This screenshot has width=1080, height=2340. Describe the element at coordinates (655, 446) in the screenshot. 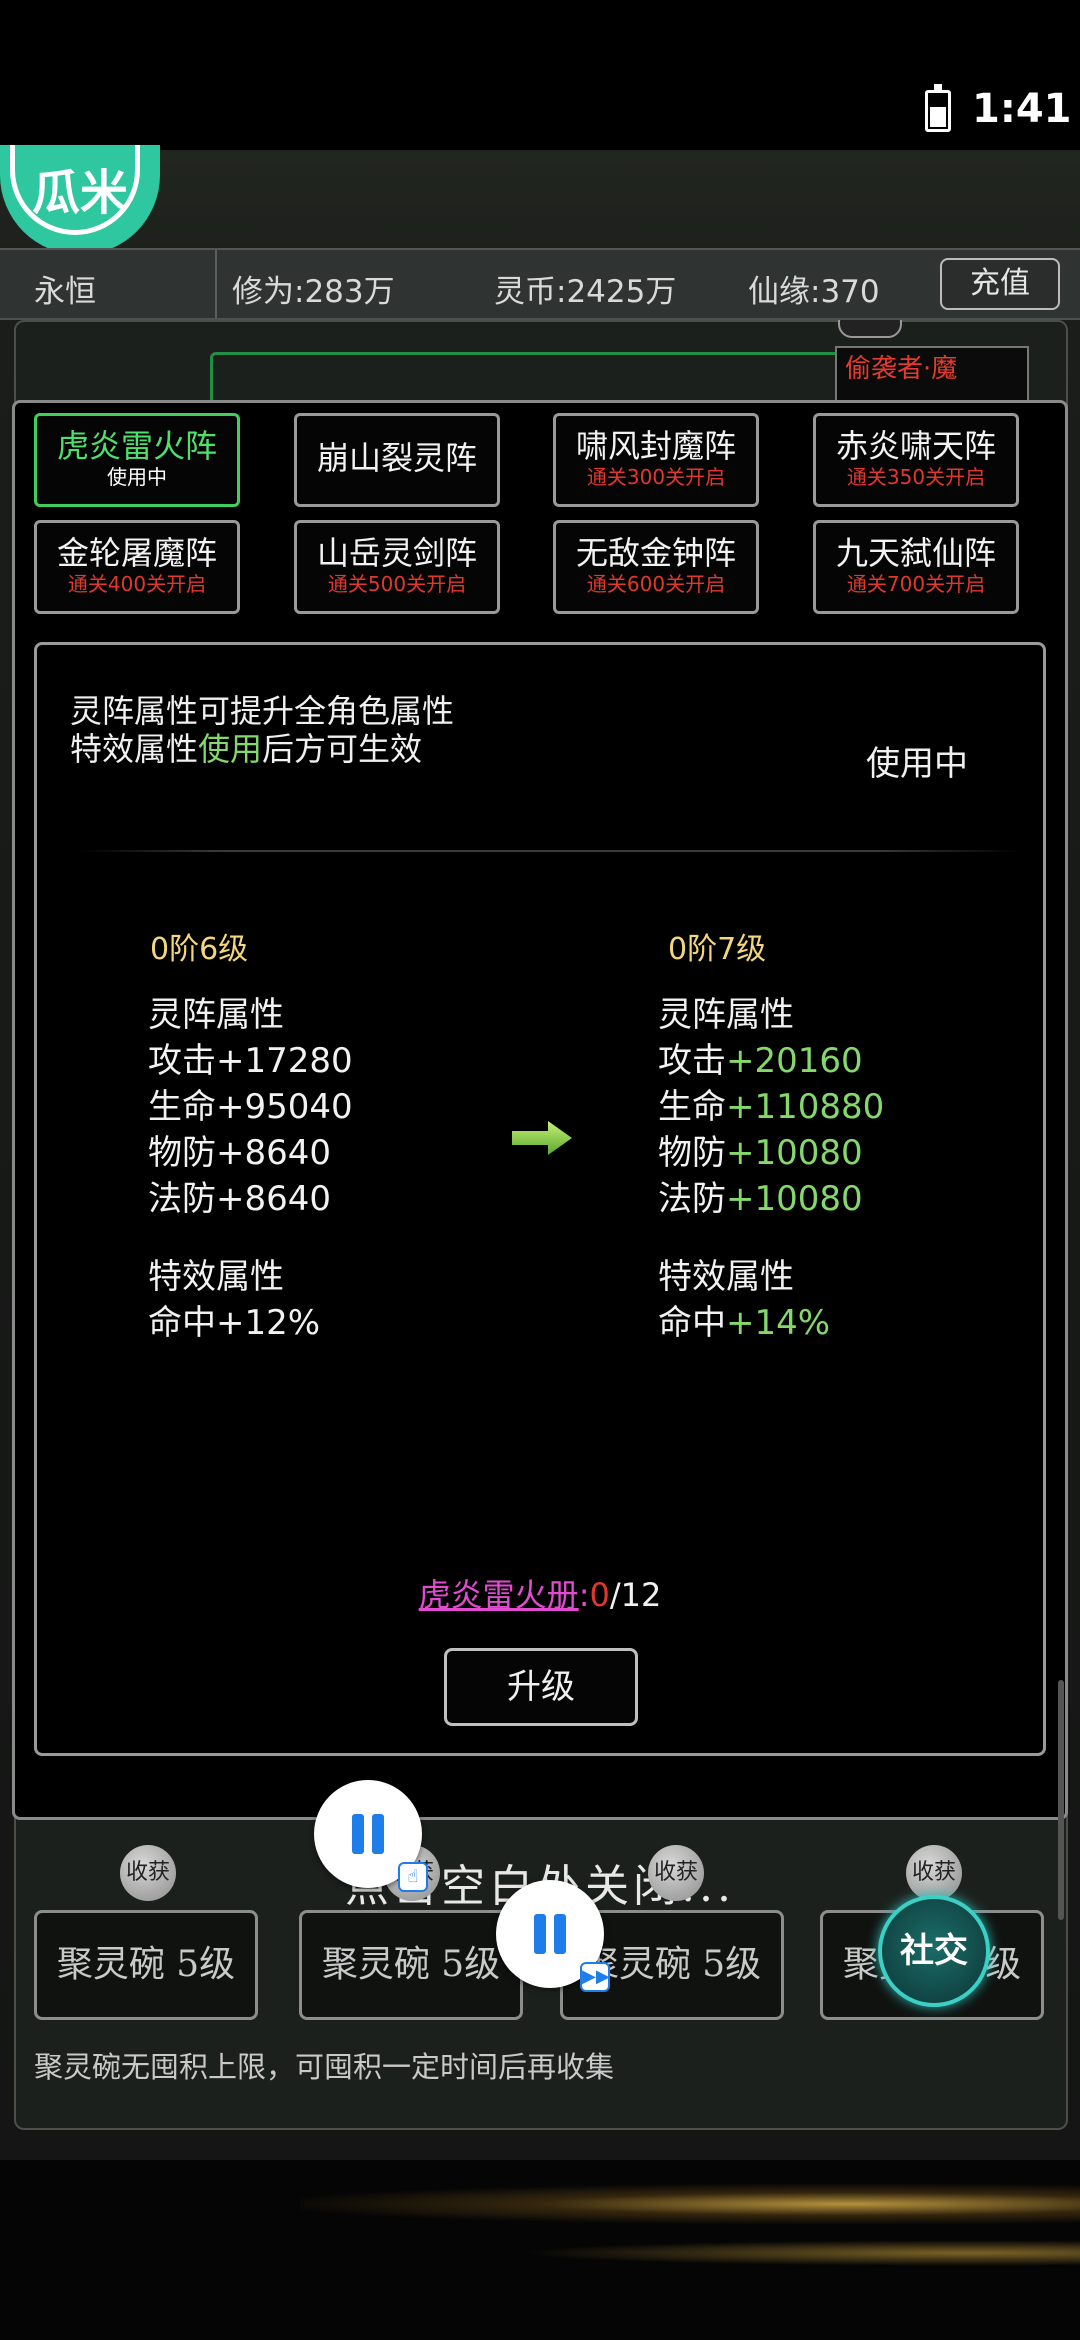

I see `formation-name: 啸风封魔阵` at that location.